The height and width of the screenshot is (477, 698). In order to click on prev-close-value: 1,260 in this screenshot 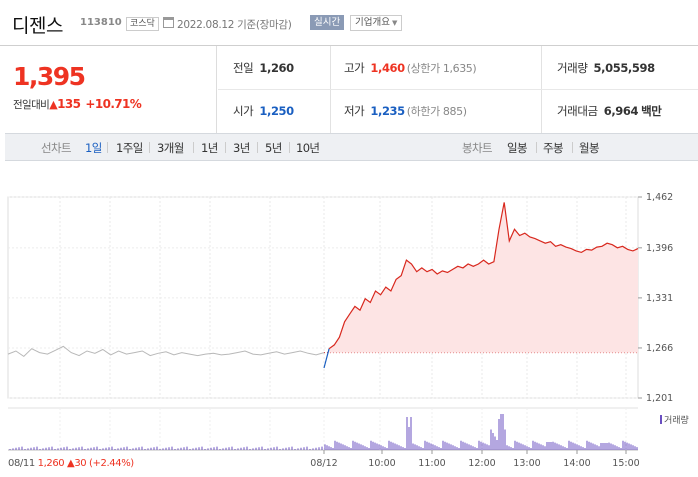, I will do `click(276, 68)`.